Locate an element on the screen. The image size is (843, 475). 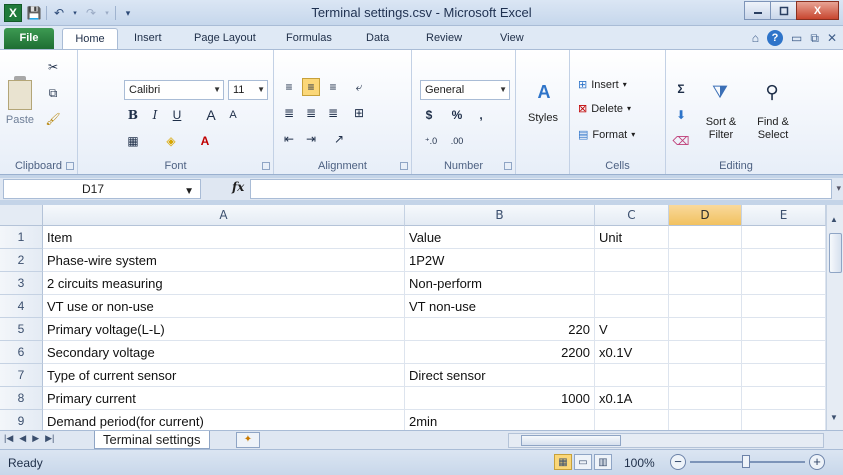
cell-b6: 2200 is located at coordinates (500, 352).